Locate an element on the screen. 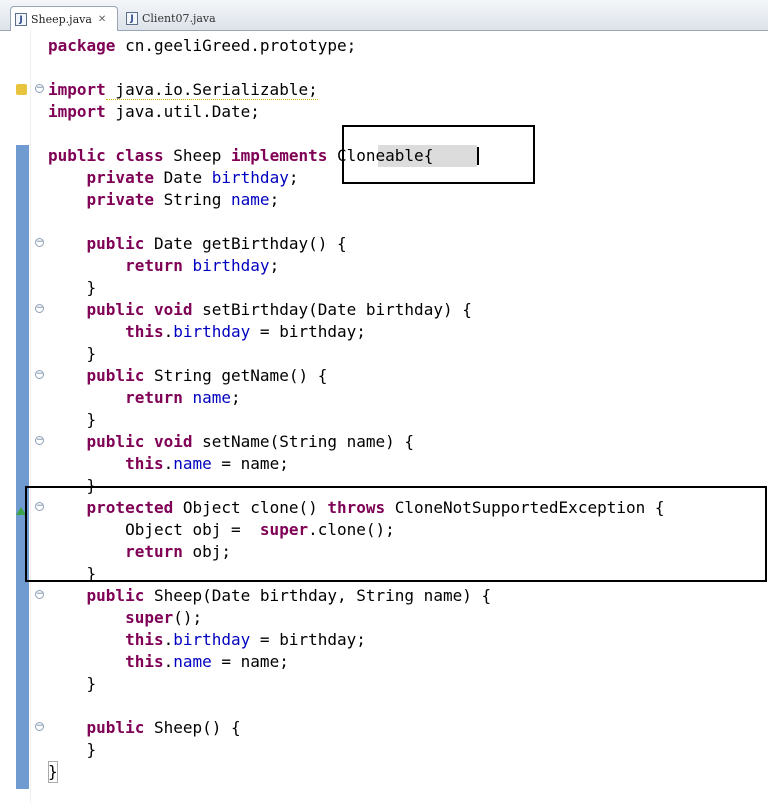 The width and height of the screenshot is (768, 803). tab-client07-java: J Client07.java is located at coordinates (177, 18).